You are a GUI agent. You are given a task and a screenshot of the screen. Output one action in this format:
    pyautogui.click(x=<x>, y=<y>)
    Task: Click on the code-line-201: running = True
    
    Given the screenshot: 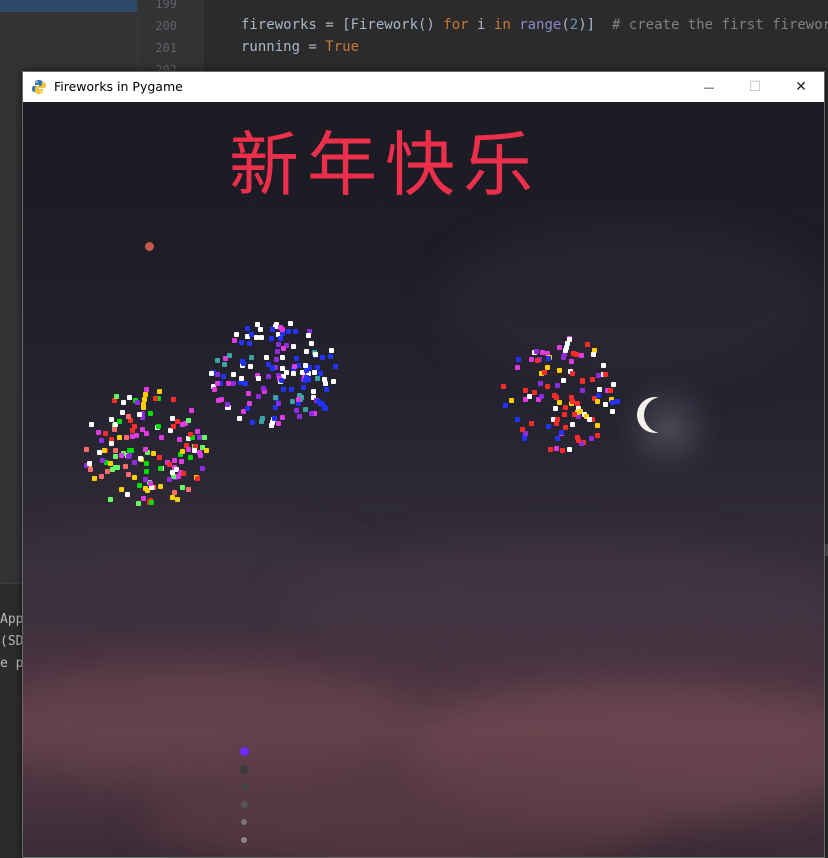 What is the action you would take?
    pyautogui.click(x=300, y=47)
    